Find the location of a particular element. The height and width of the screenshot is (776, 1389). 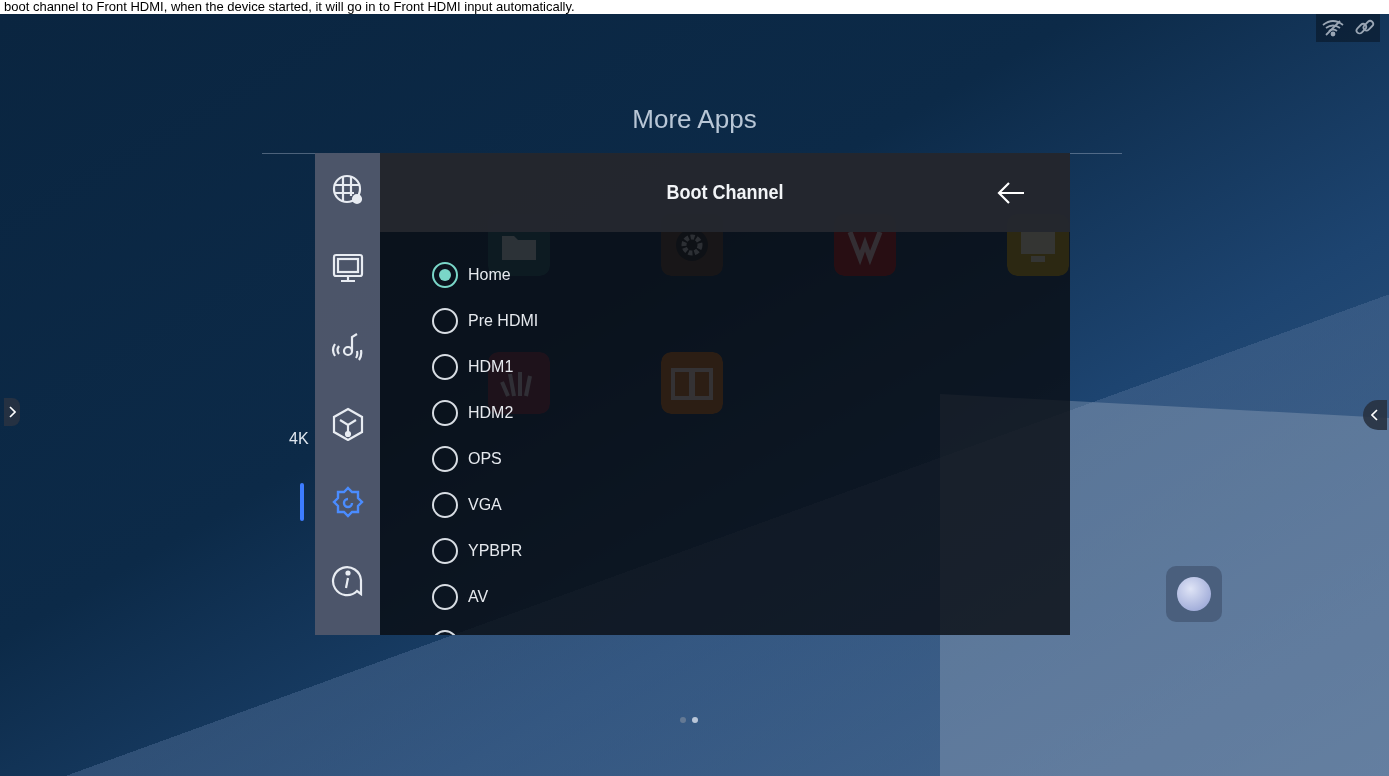

expand-right-button is located at coordinates (1375, 415).